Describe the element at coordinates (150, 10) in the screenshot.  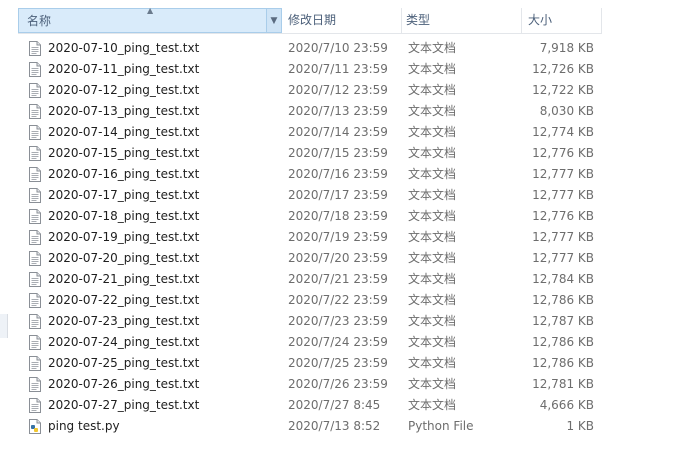
I see `sort-ascending-icon: ▲` at that location.